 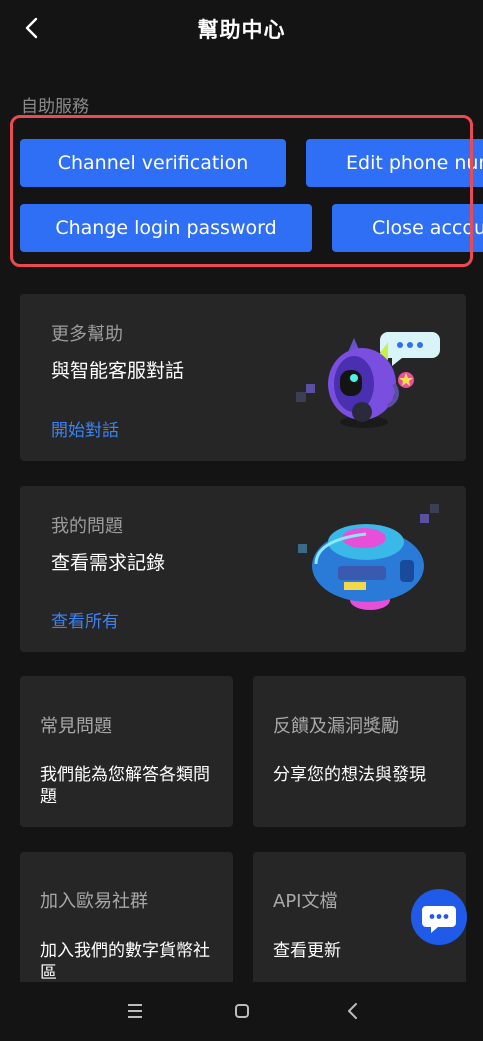 What do you see at coordinates (118, 371) in the screenshot?
I see `more-help-title: 與智能客服對話` at bounding box center [118, 371].